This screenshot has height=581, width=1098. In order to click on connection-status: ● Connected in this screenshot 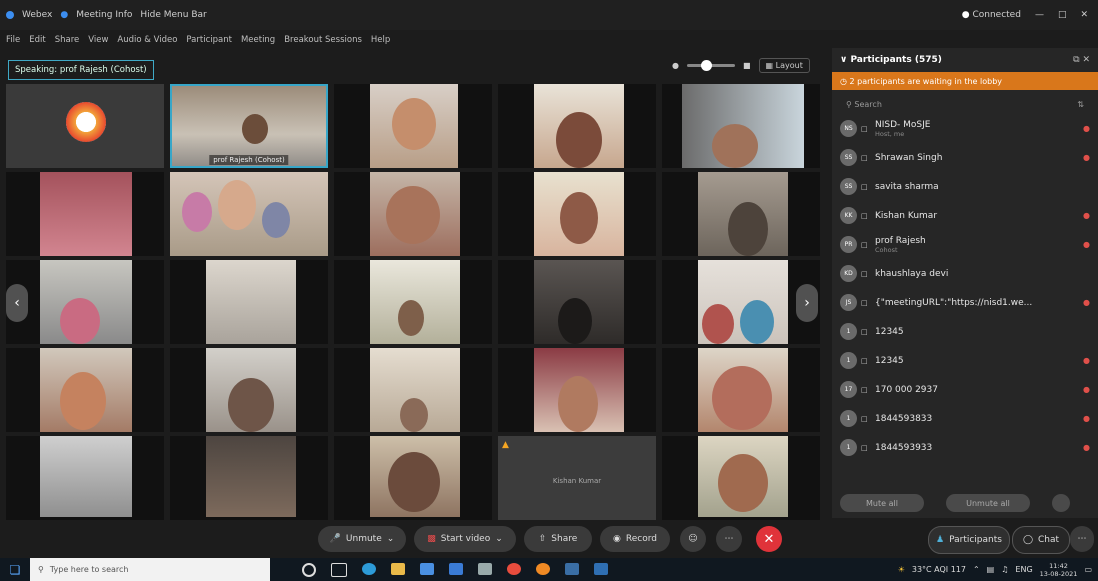, I will do `click(991, 15)`.